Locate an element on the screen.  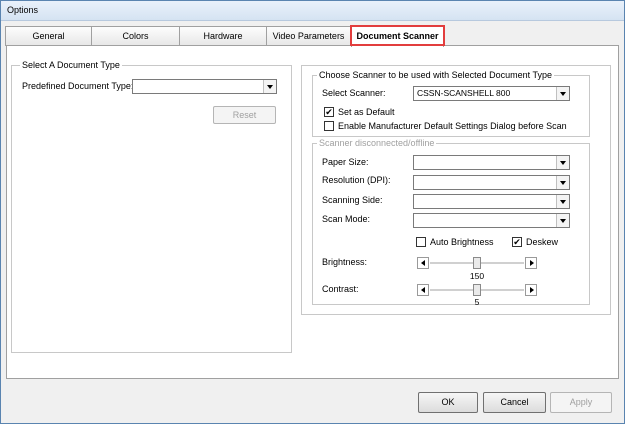
select-scanner-dropdown: CSSN-SCANSHELL 800 is located at coordinates (491, 93).